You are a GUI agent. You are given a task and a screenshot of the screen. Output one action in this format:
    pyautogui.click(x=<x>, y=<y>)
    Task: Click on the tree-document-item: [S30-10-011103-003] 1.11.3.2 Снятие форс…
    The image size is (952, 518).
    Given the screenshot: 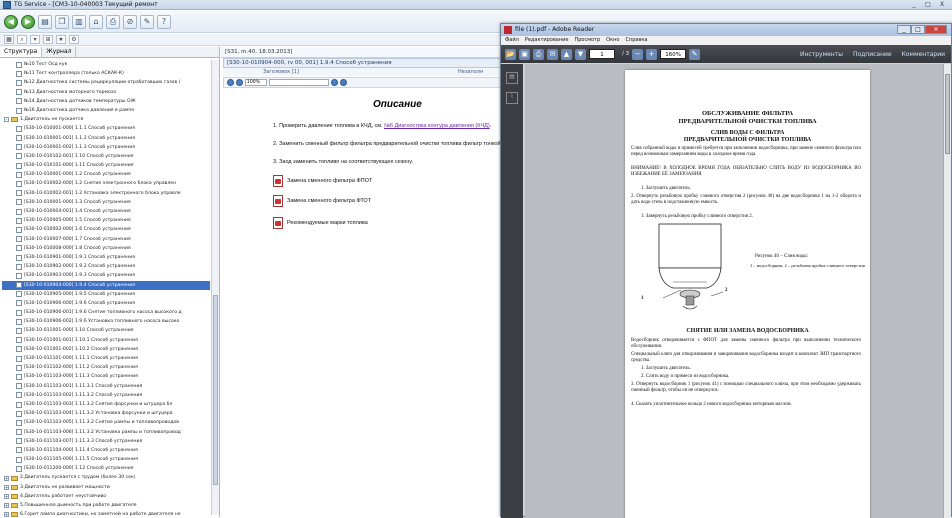 What is the action you would take?
    pyautogui.click(x=106, y=404)
    